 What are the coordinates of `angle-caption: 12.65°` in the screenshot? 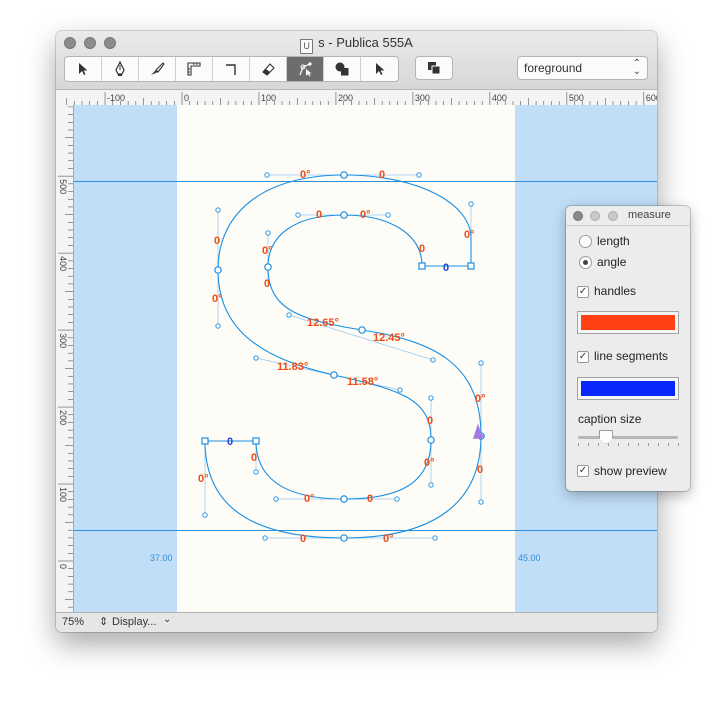 It's located at (323, 323).